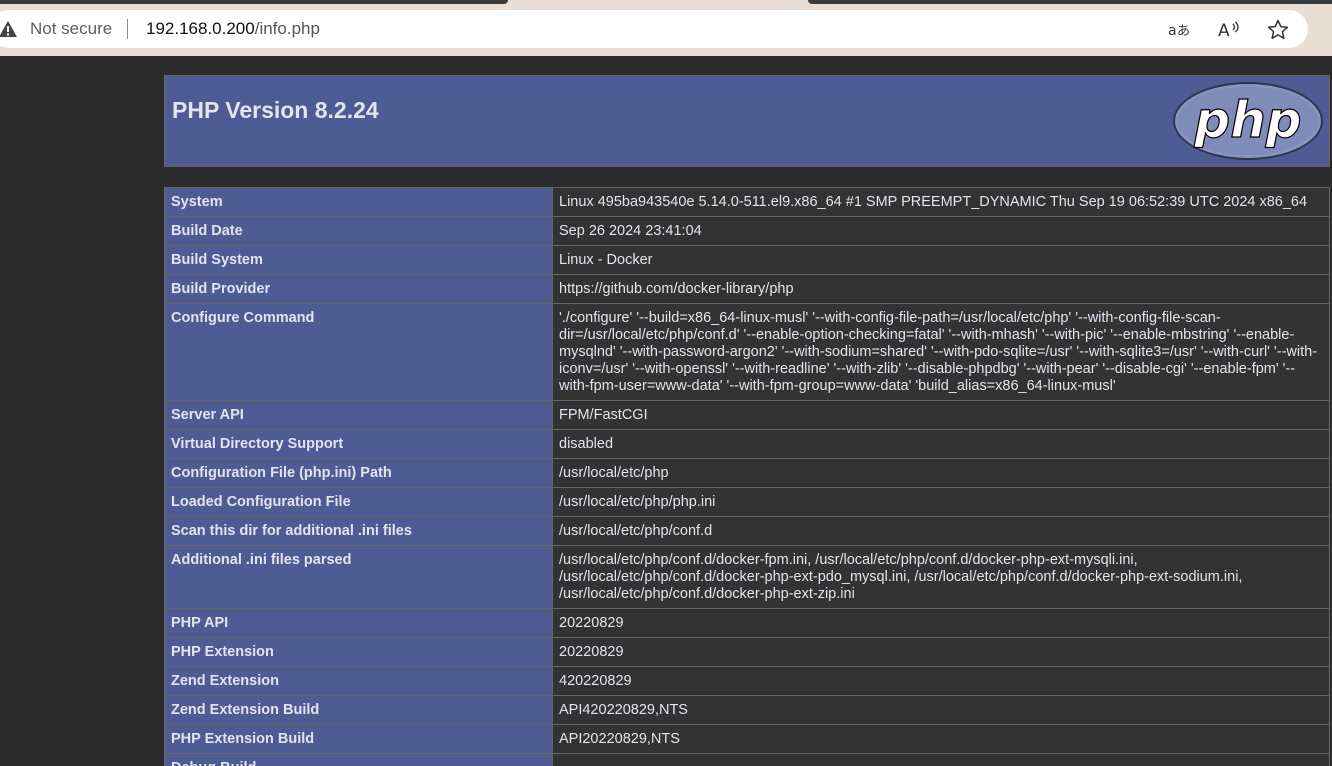 This screenshot has height=766, width=1332. What do you see at coordinates (358, 577) in the screenshot?
I see `row-key: Additional .ini files parsed` at bounding box center [358, 577].